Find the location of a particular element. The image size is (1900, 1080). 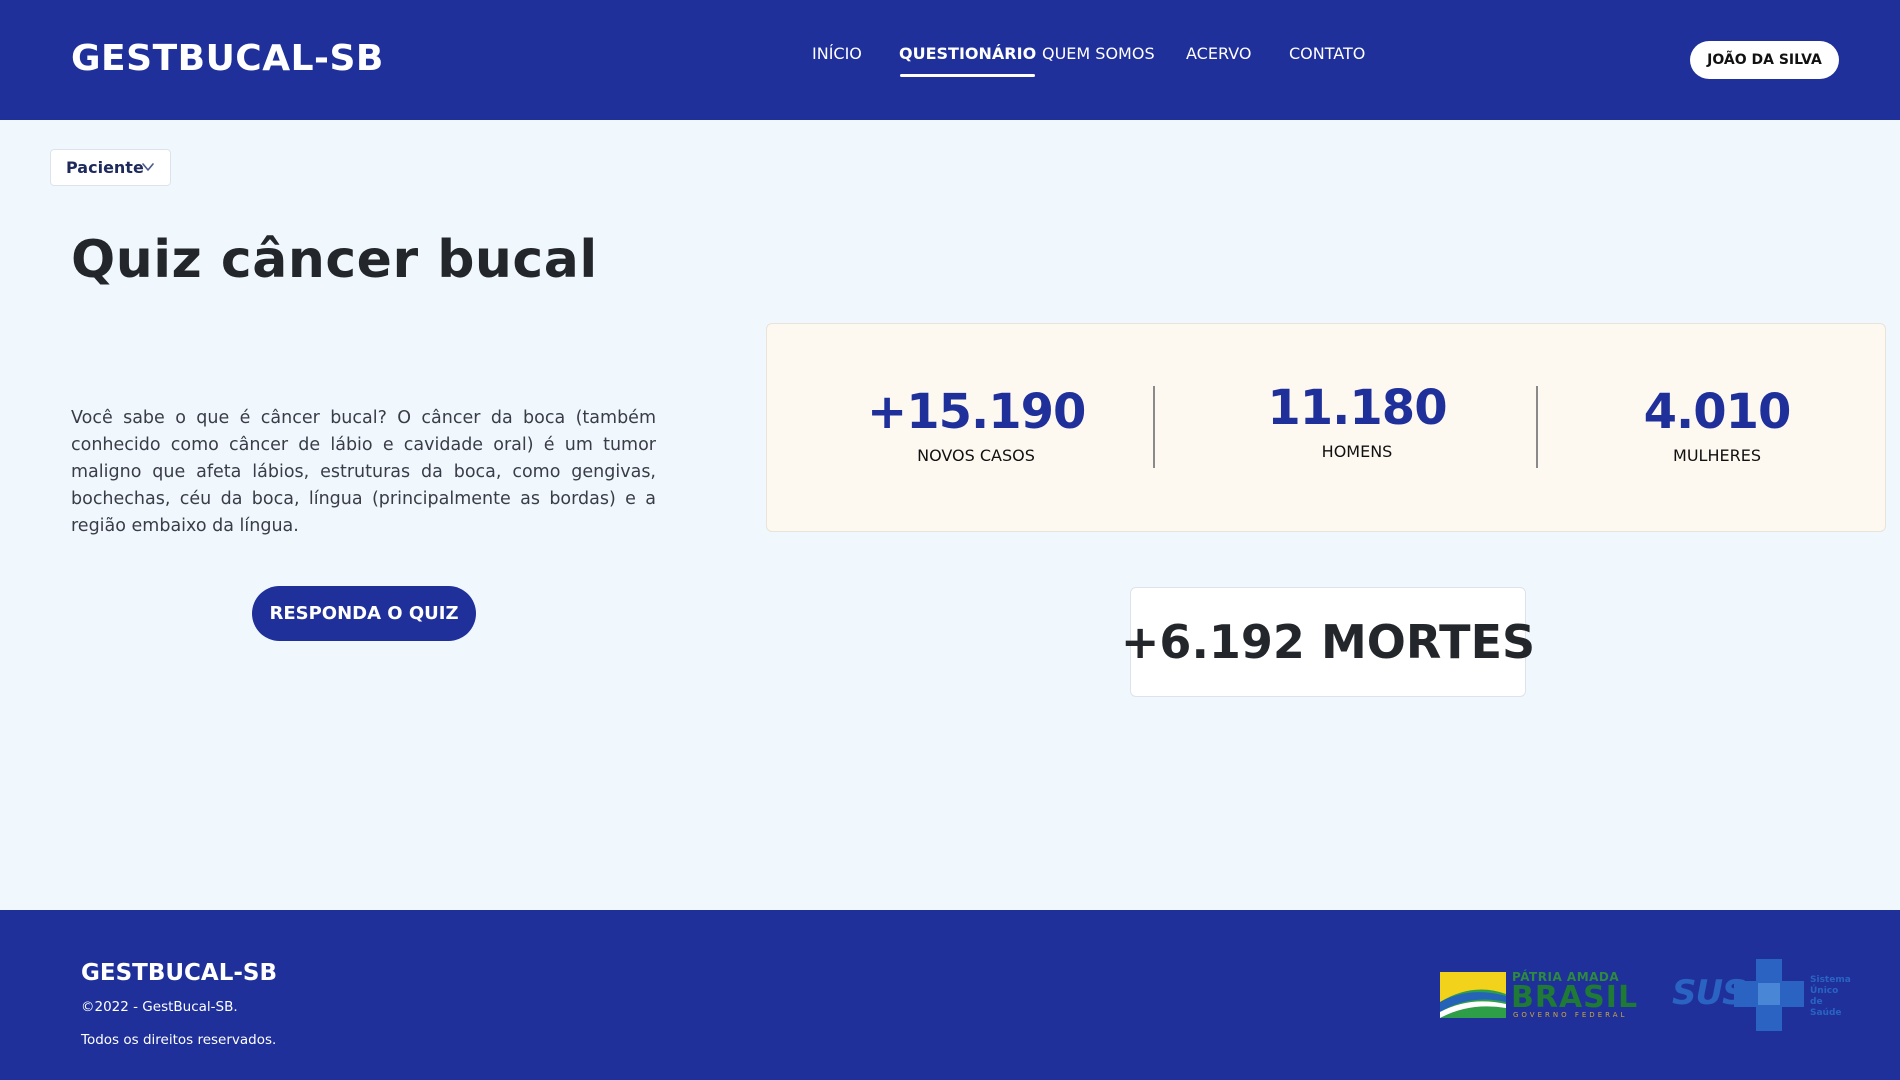

gov-logo-line3: GOVERNO FEDERAL is located at coordinates (1570, 1015).